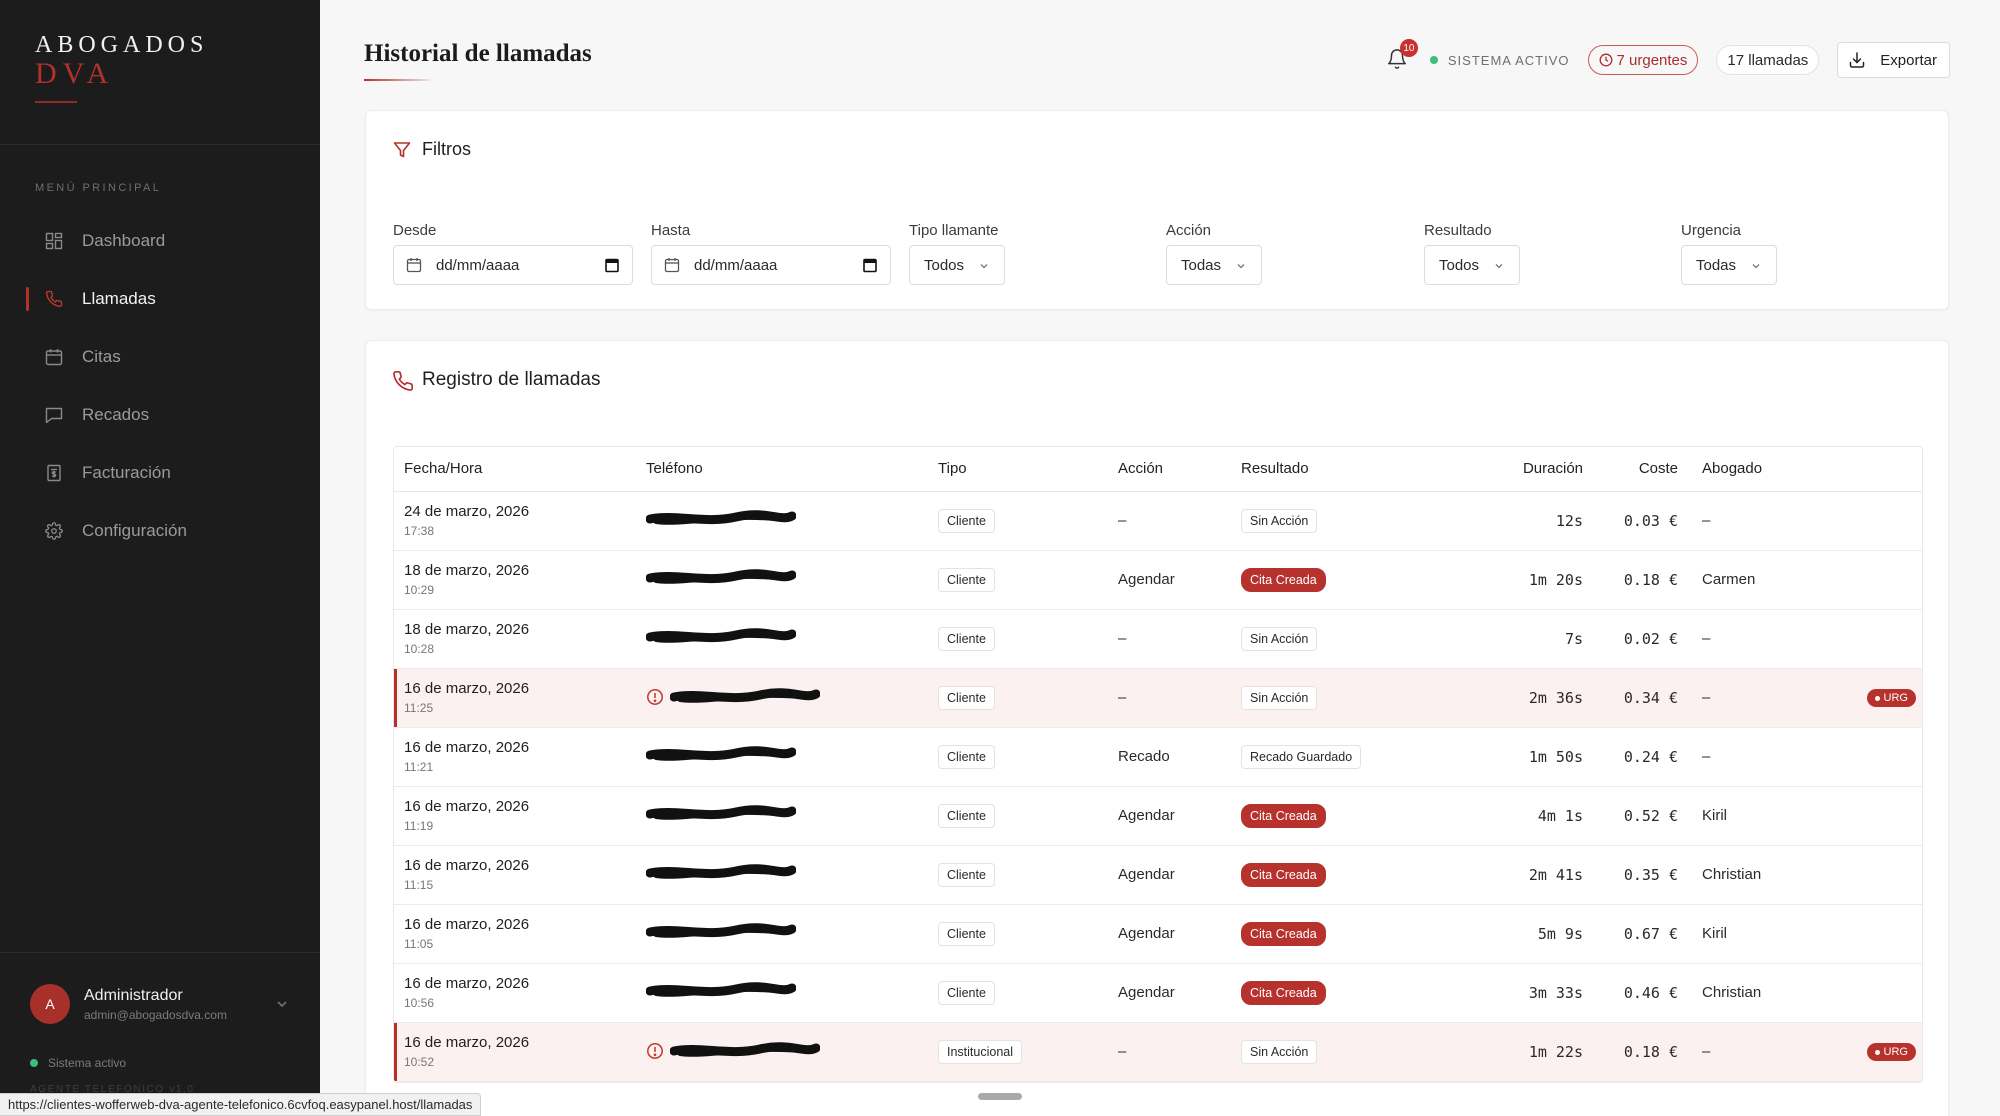  What do you see at coordinates (513, 265) in the screenshot?
I see `date-from-input: dd/mm/aaaa` at bounding box center [513, 265].